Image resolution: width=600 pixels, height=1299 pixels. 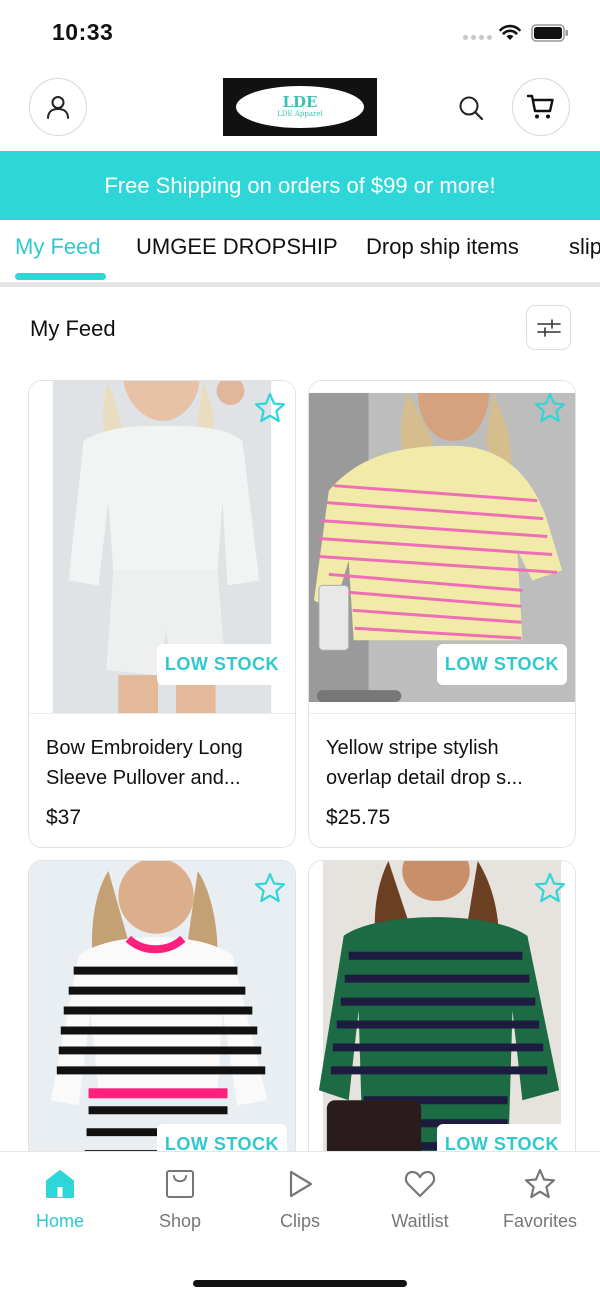 What do you see at coordinates (477, 37) in the screenshot?
I see `signal-icon` at bounding box center [477, 37].